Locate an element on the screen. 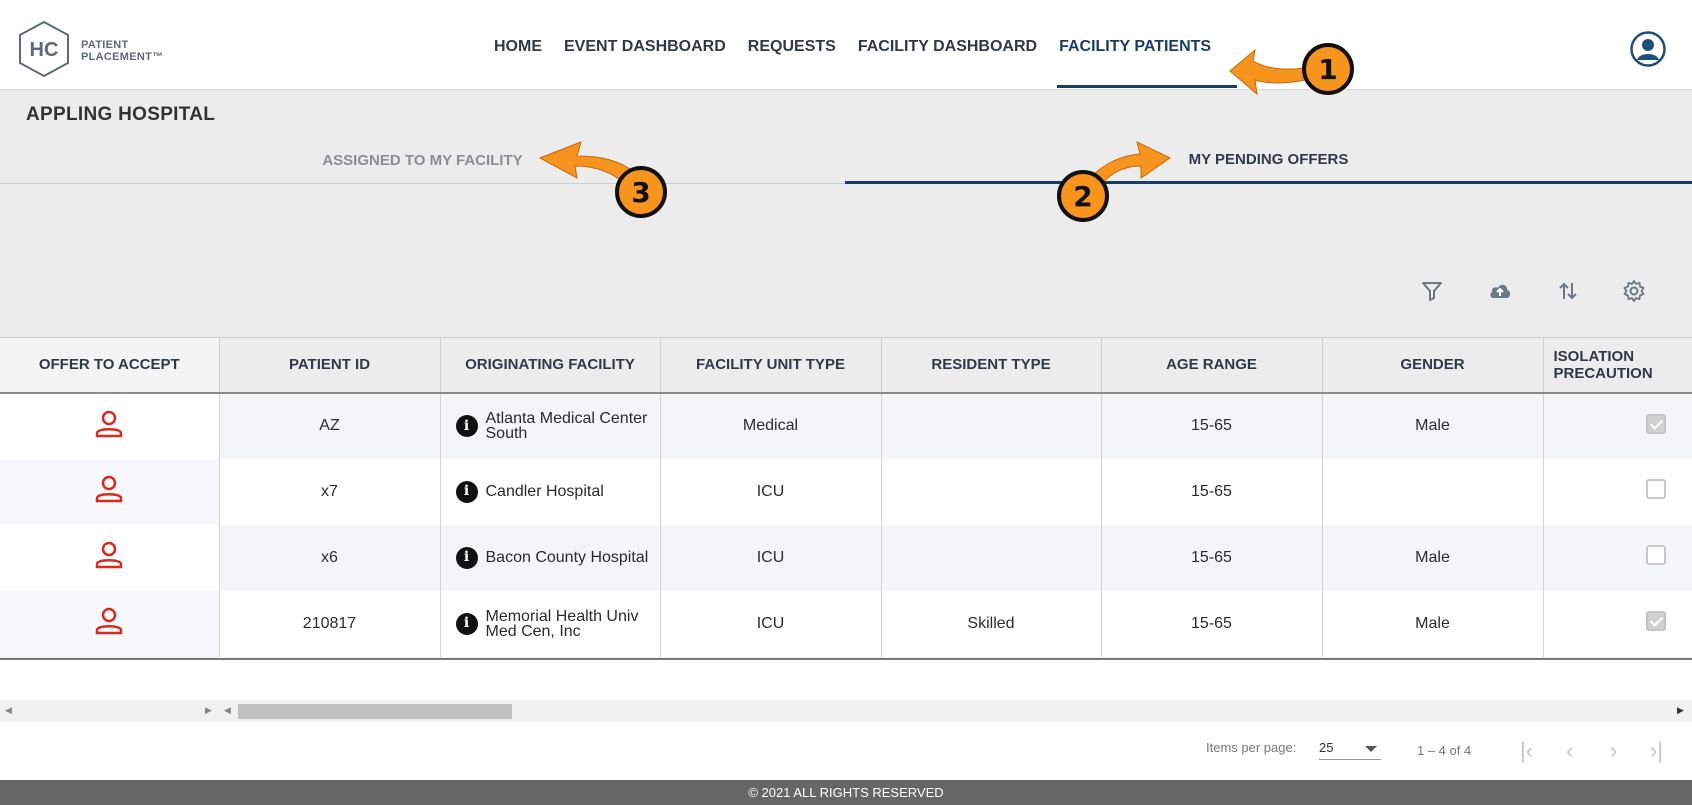 The width and height of the screenshot is (1692, 805). paginator: Items per page: 25 1 – 4 of 4 |‹ ‹ › ›| is located at coordinates (846, 753).